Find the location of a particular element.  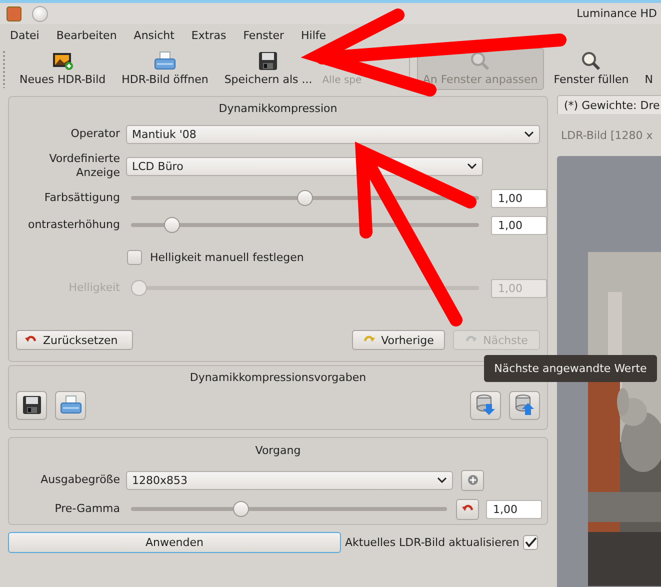

toolbar-button: HDR-Bild öffnen is located at coordinates (165, 69).